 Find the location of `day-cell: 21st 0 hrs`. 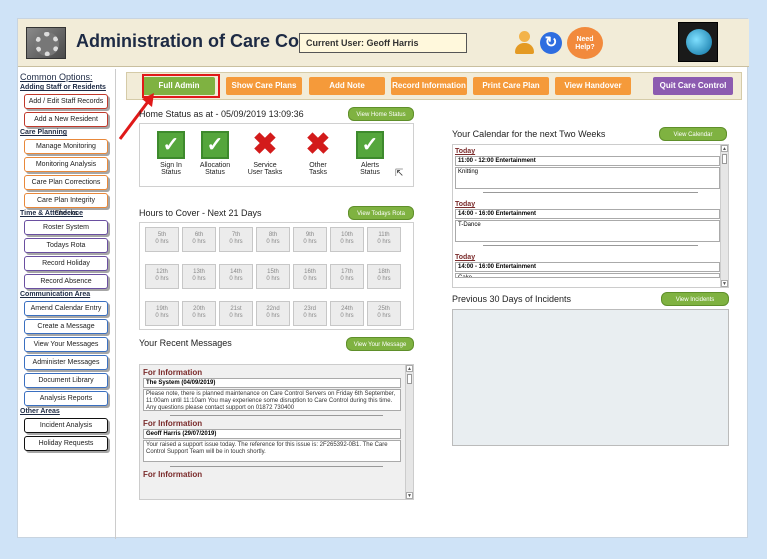

day-cell: 21st 0 hrs is located at coordinates (236, 313).